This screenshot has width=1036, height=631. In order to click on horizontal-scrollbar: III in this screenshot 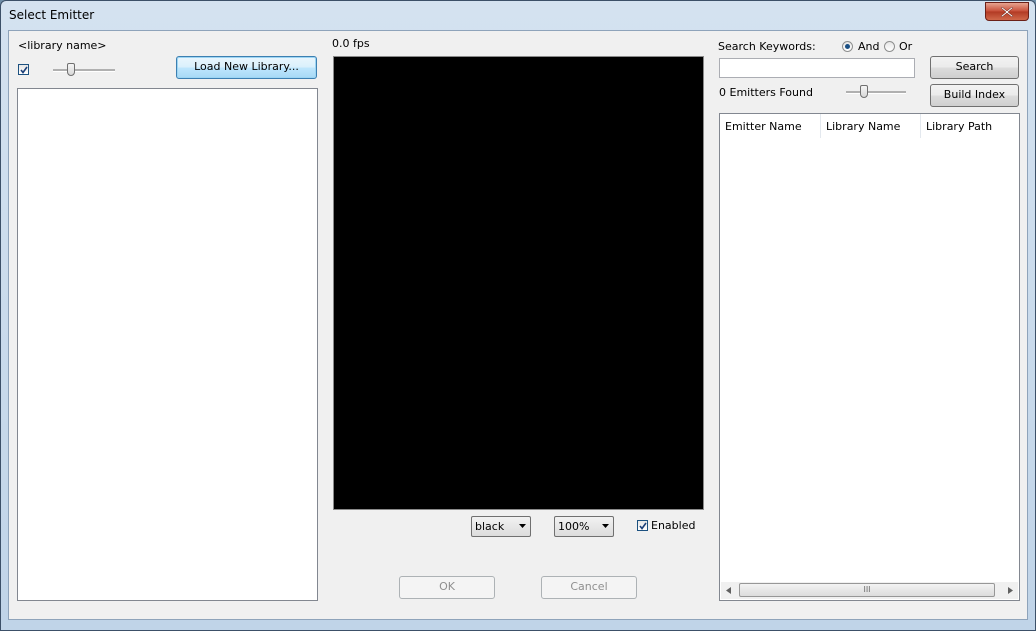, I will do `click(869, 590)`.